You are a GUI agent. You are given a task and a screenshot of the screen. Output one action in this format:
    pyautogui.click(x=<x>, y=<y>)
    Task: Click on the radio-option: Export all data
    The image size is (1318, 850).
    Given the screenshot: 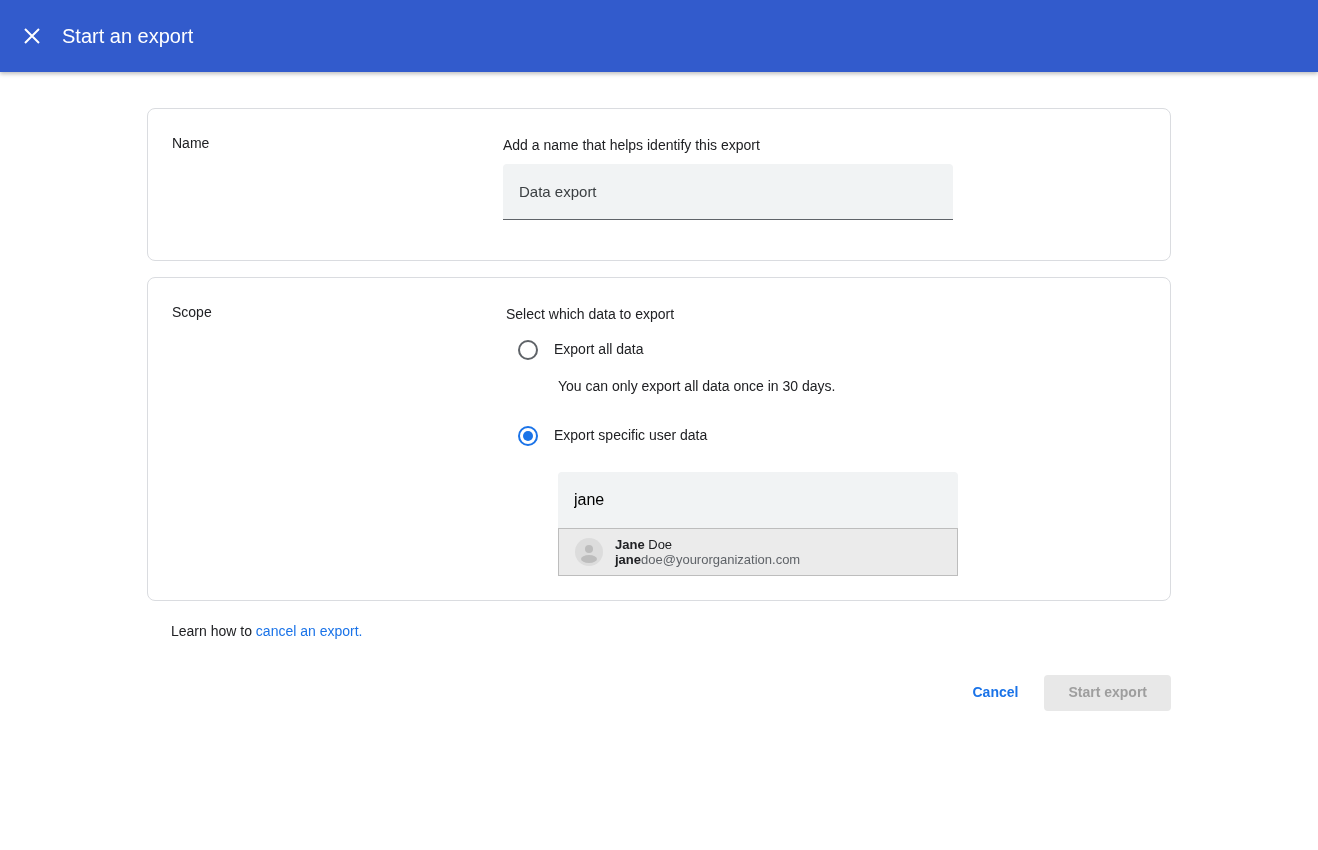 What is the action you would take?
    pyautogui.click(x=738, y=349)
    